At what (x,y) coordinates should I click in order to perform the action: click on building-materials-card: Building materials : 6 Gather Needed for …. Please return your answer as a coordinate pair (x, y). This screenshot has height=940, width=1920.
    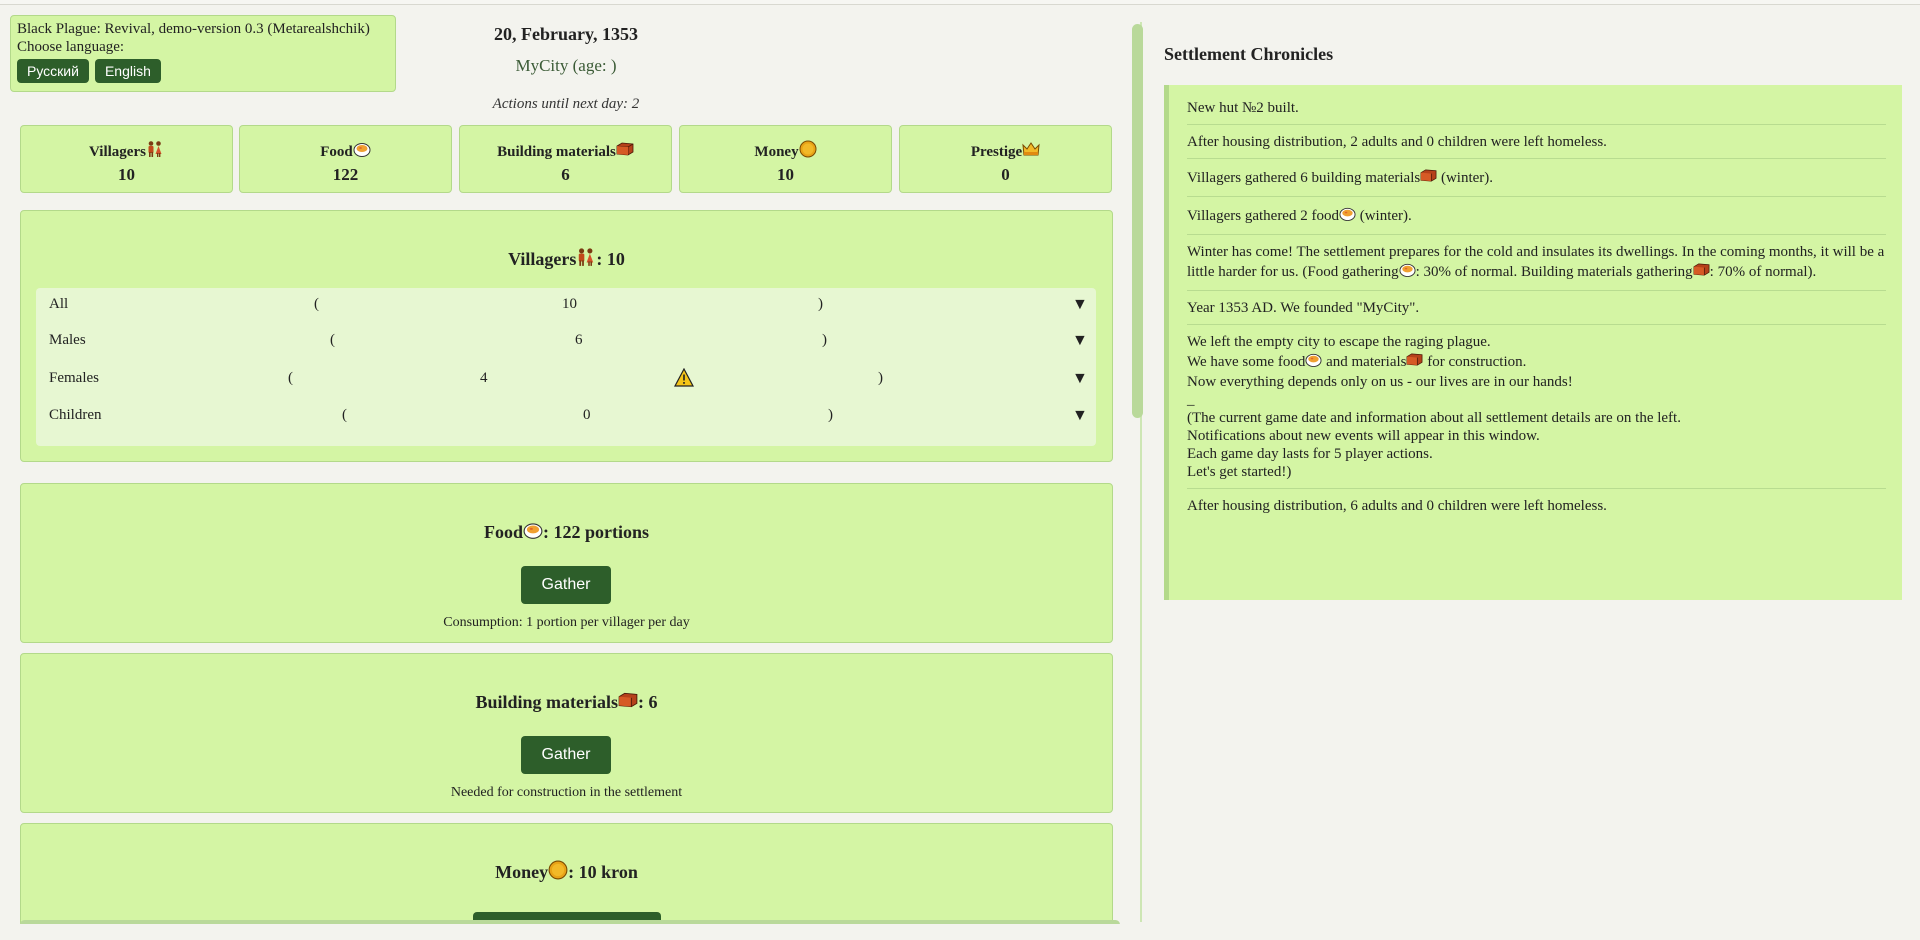
    Looking at the image, I should click on (566, 733).